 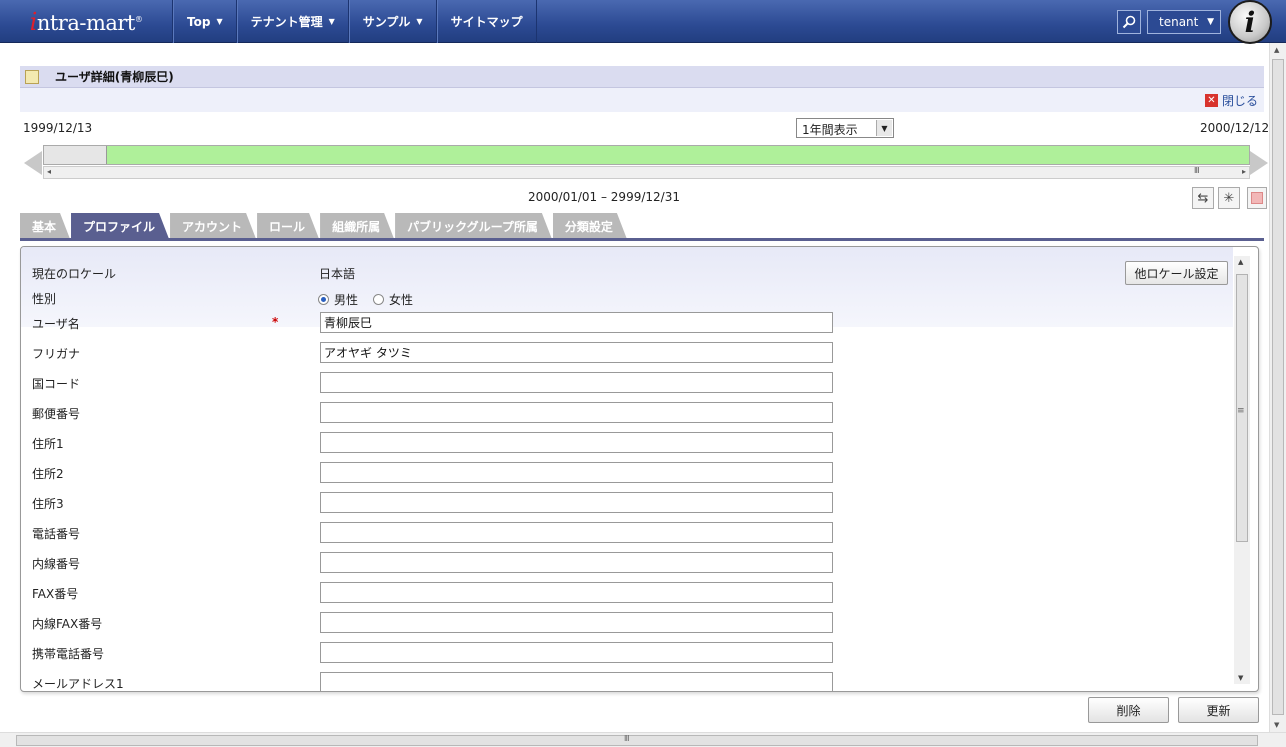 I want to click on form-row: ユーザ名 *, so click(x=627, y=322).